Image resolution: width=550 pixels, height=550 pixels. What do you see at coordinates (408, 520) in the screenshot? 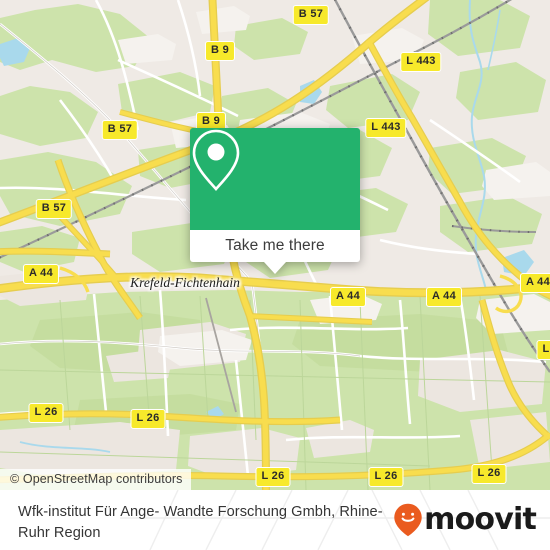
I see `moovit-smiley-pin-icon` at bounding box center [408, 520].